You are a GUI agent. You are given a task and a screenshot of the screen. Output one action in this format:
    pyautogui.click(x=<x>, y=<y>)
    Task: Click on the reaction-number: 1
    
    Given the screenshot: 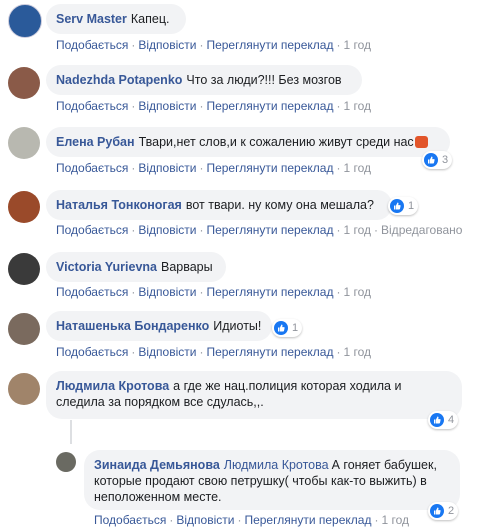 What is the action you would take?
    pyautogui.click(x=411, y=206)
    